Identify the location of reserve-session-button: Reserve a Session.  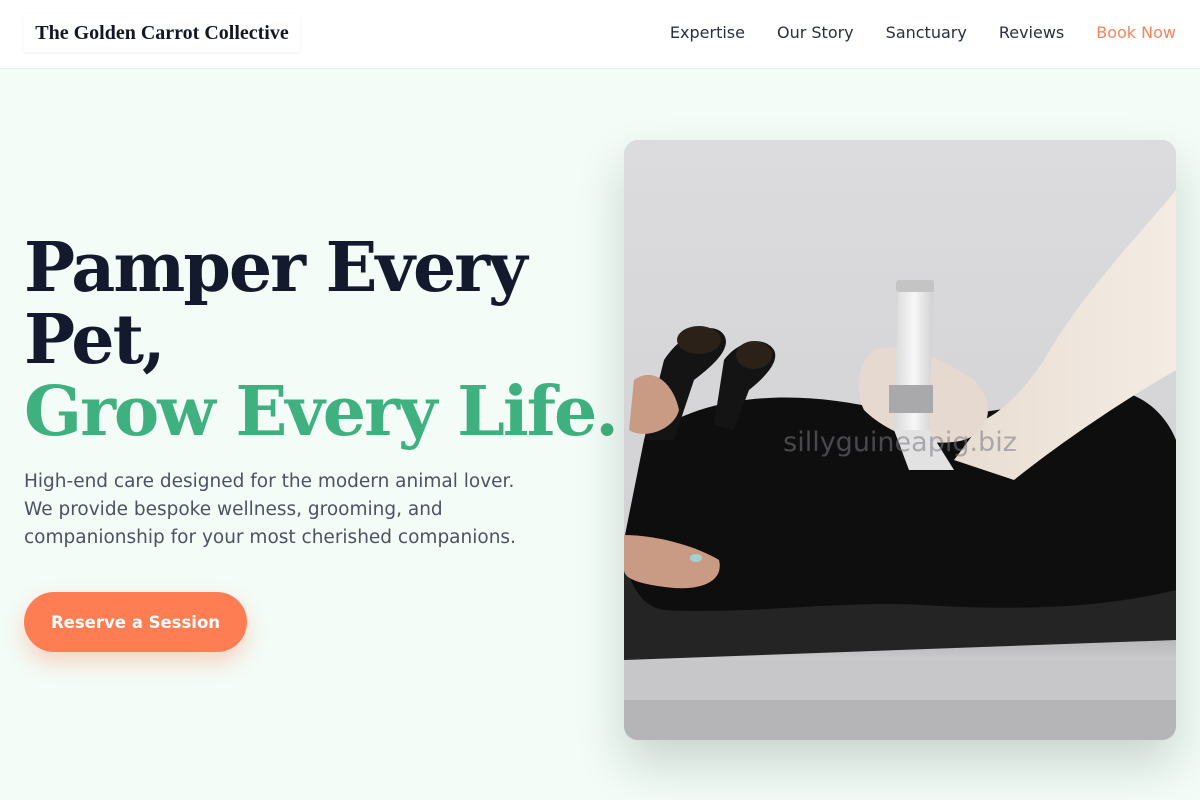
(135, 622).